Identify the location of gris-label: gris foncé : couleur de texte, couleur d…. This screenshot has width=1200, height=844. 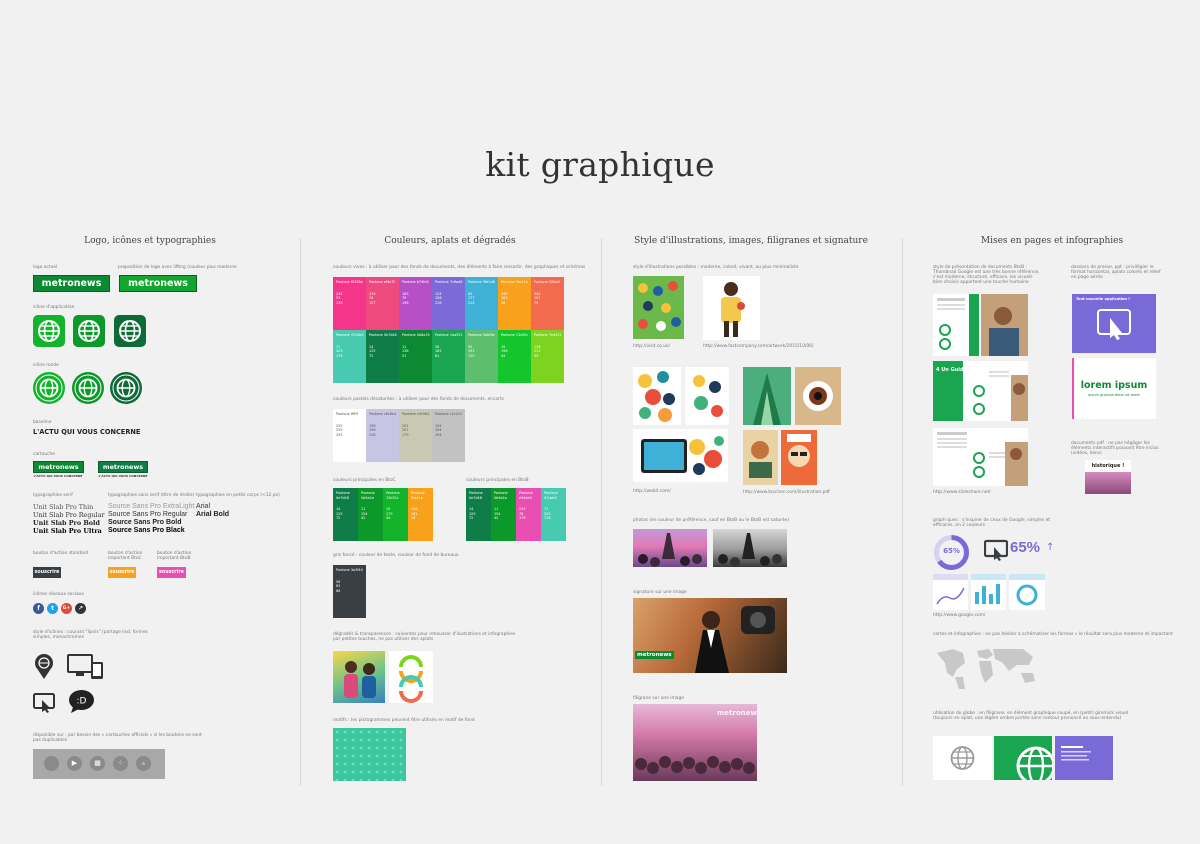
(396, 555).